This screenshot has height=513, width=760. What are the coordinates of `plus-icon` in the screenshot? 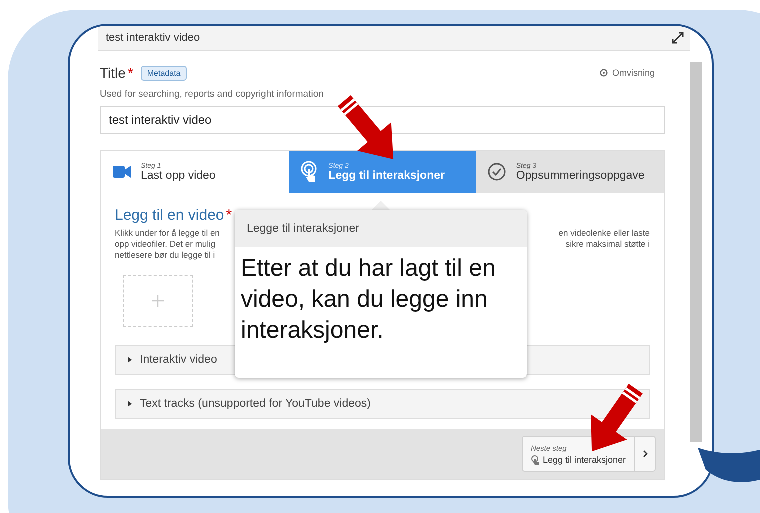 It's located at (158, 301).